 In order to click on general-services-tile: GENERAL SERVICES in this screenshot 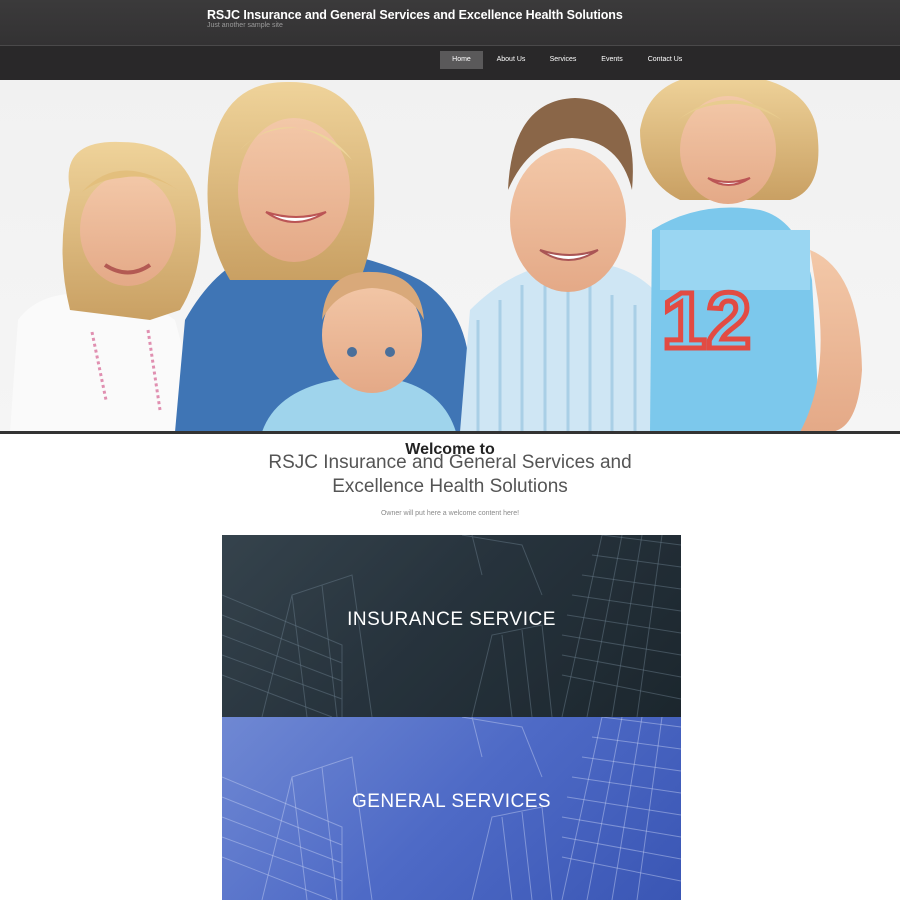, I will do `click(451, 808)`.